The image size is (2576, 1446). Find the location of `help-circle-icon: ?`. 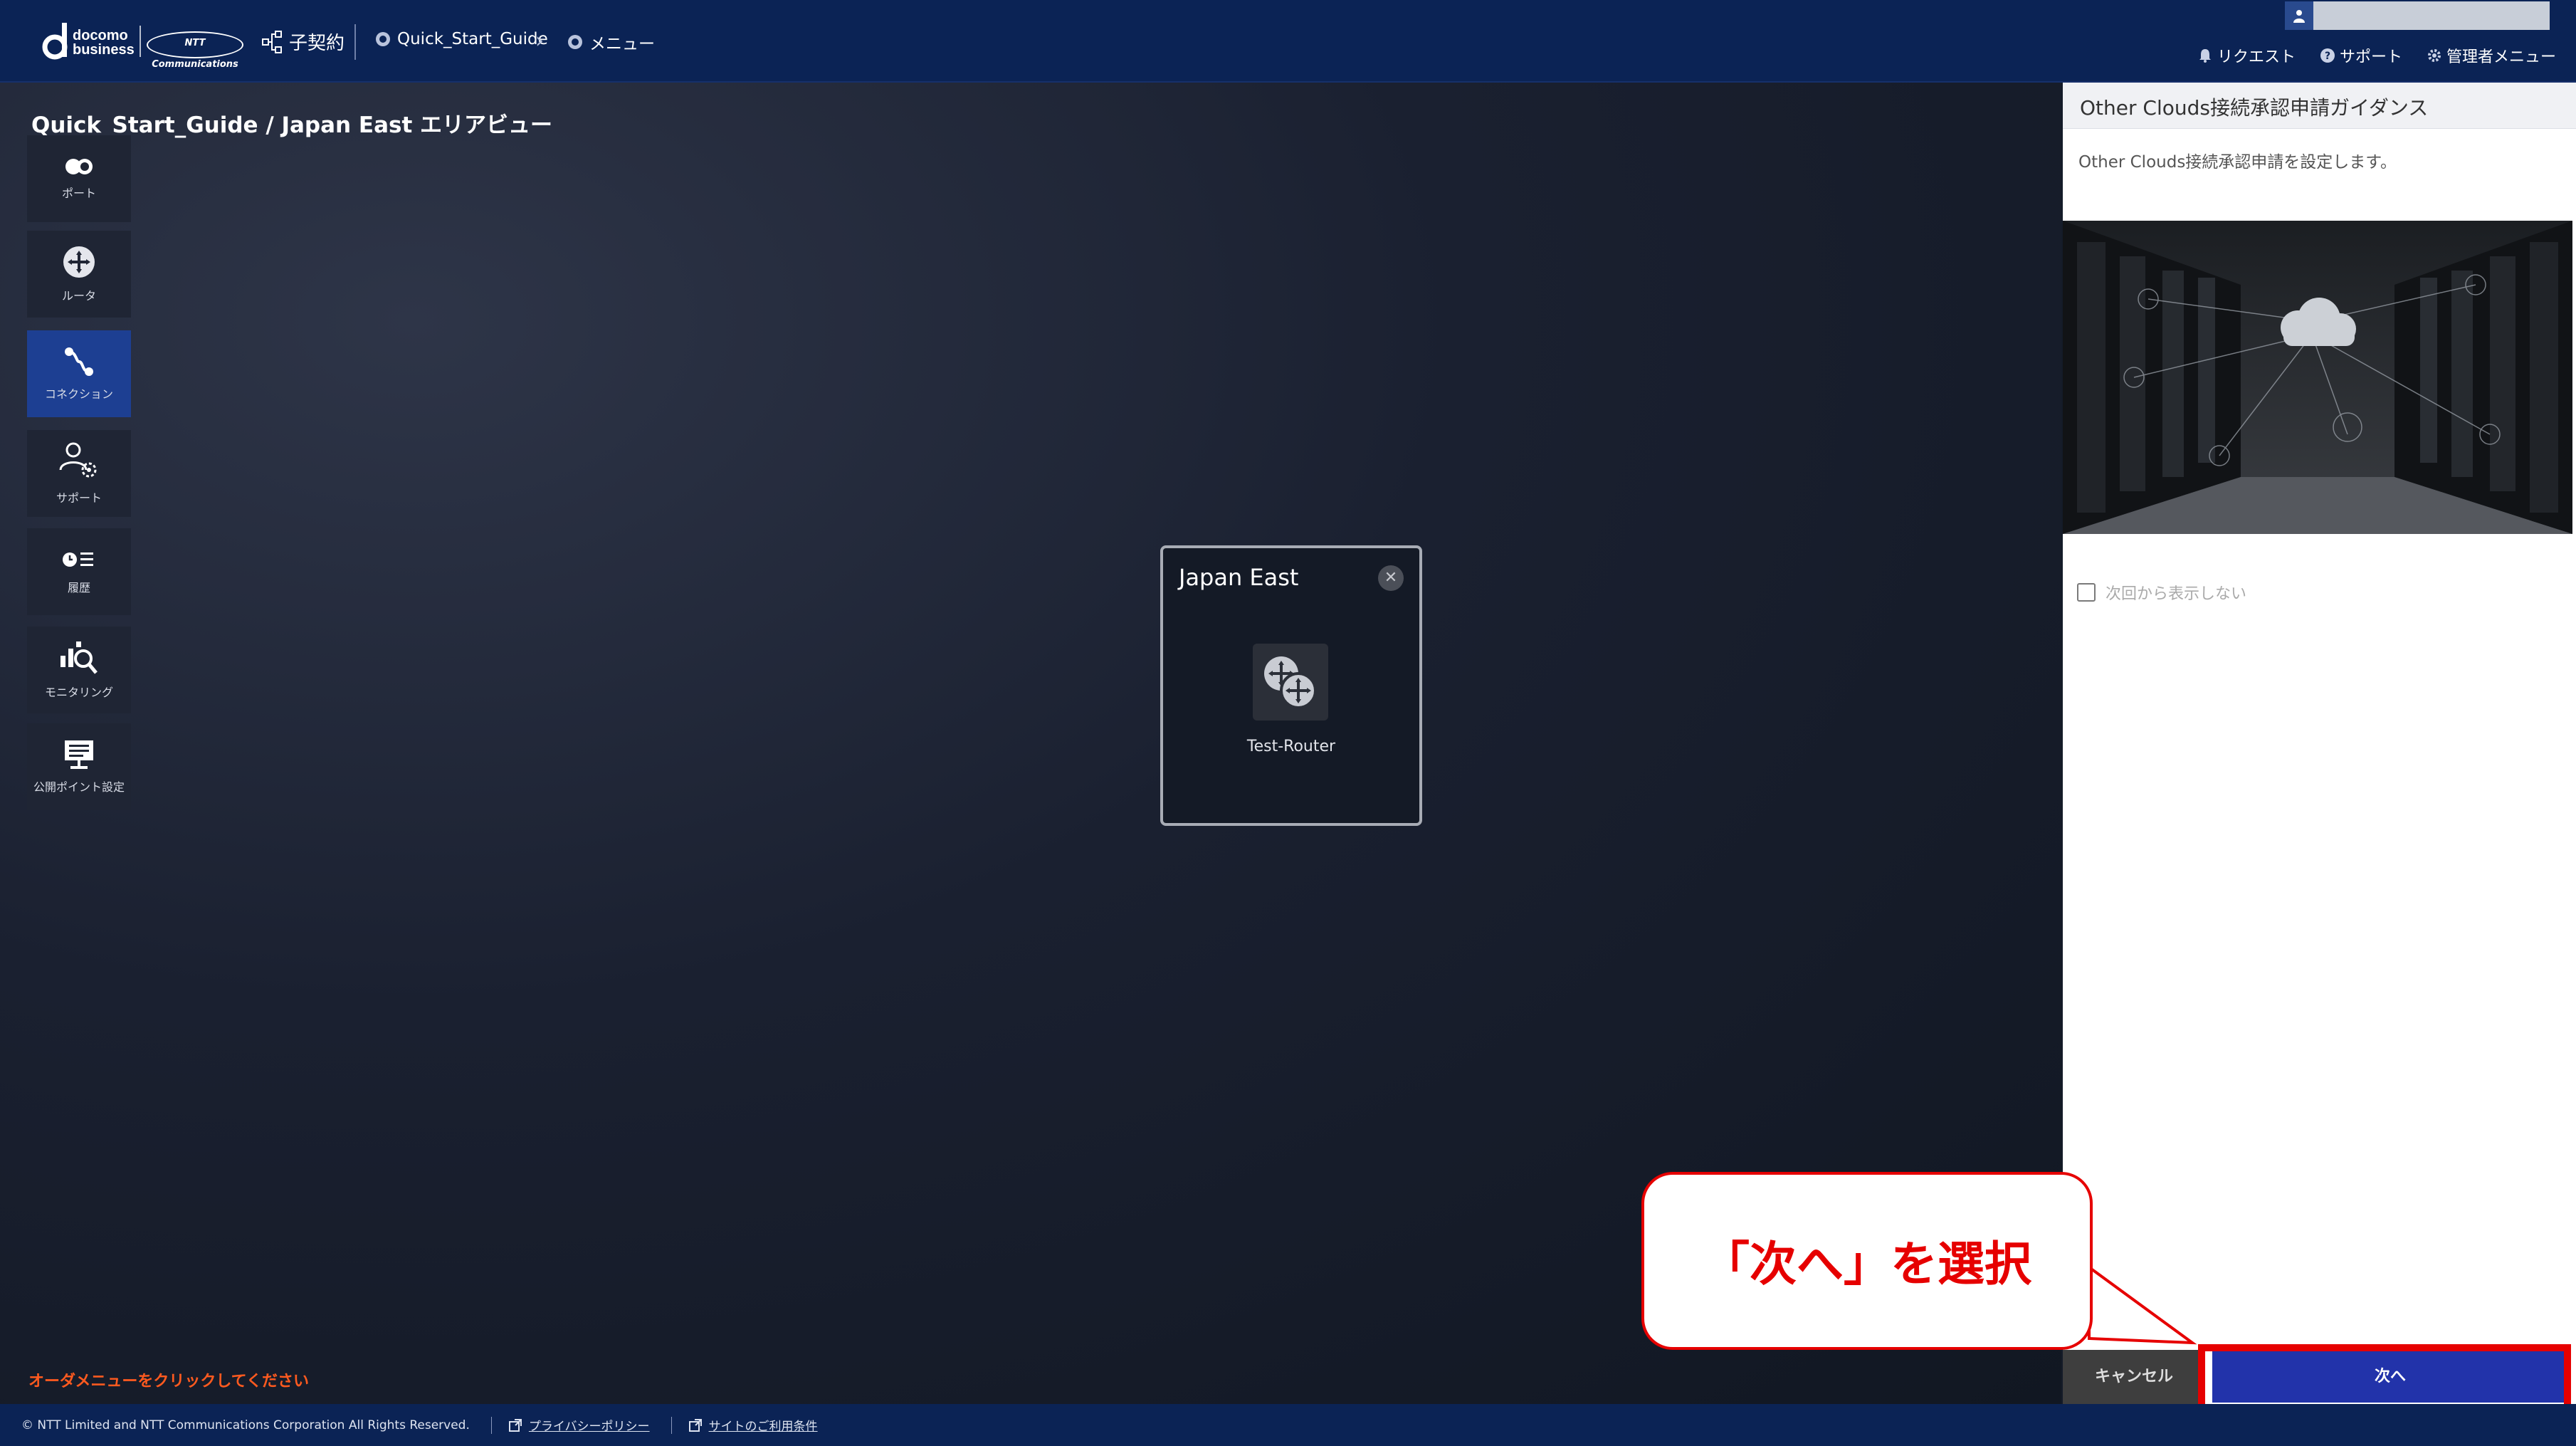

help-circle-icon: ? is located at coordinates (2327, 55).